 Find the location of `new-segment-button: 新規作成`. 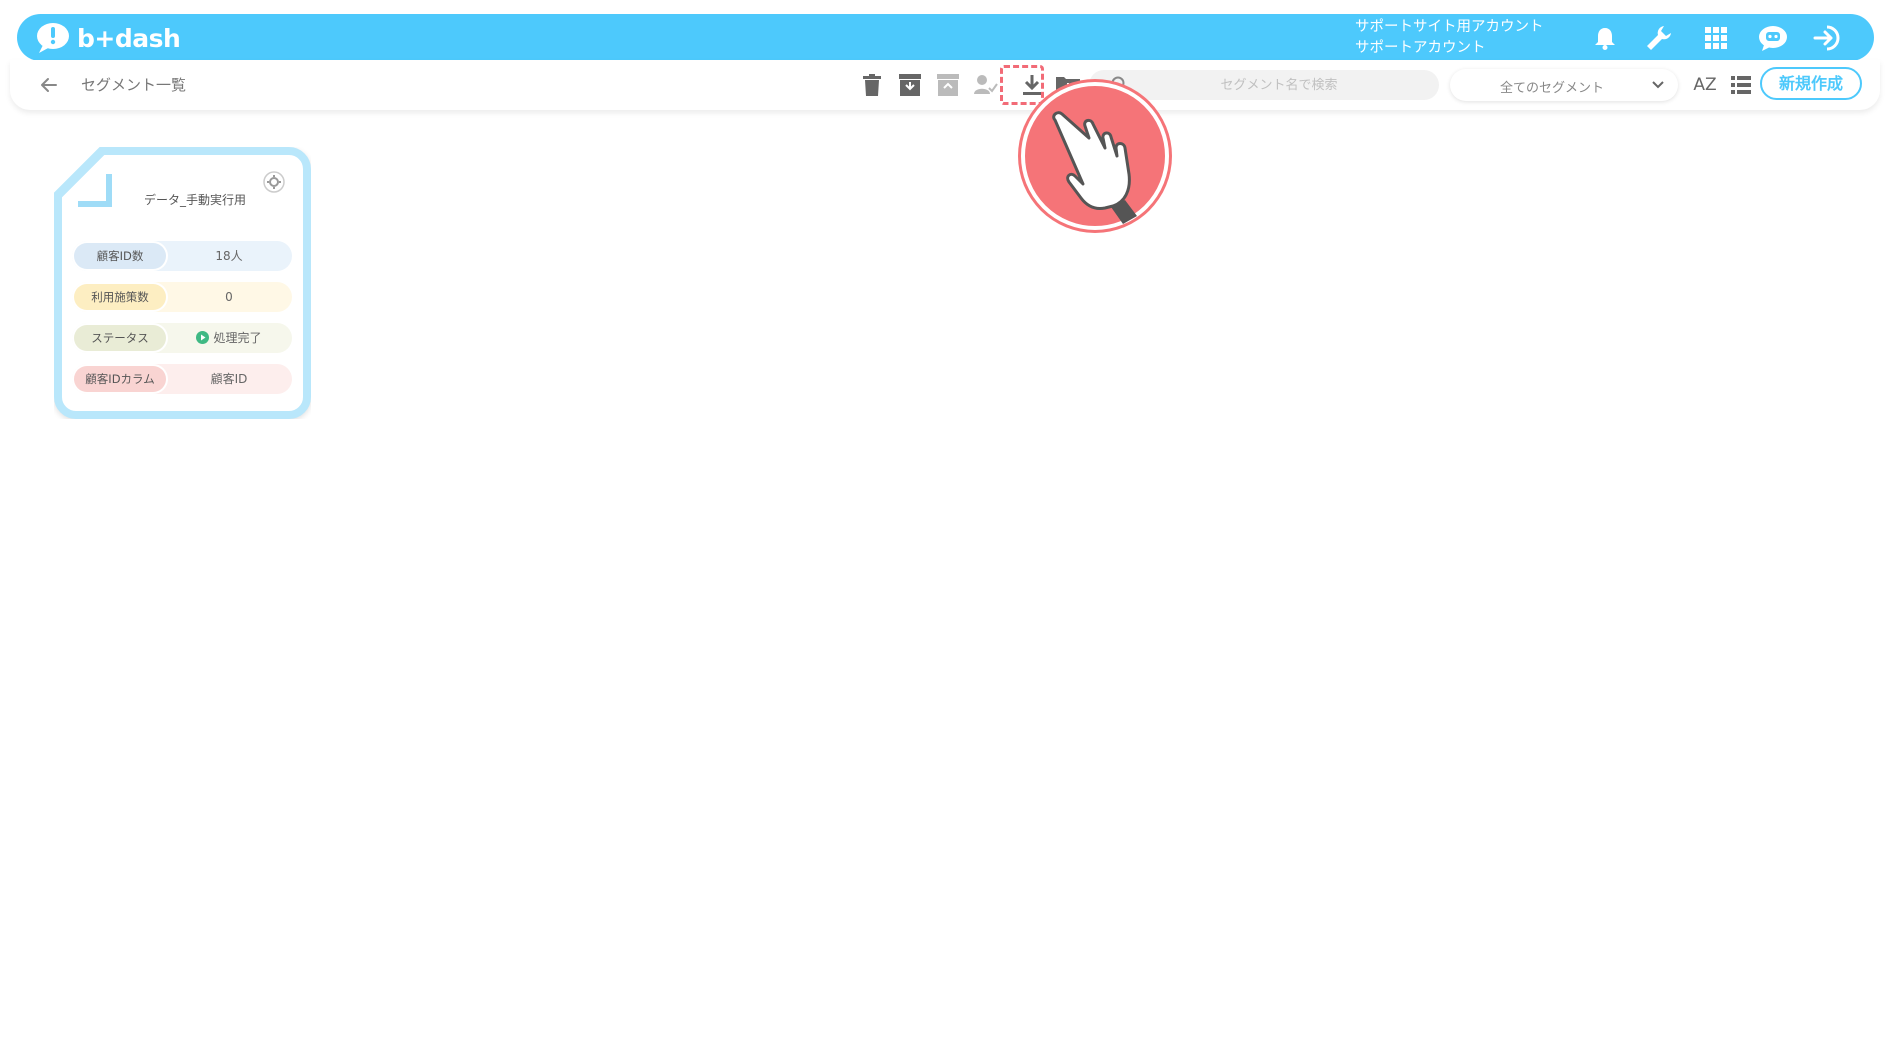

new-segment-button: 新規作成 is located at coordinates (1811, 83).